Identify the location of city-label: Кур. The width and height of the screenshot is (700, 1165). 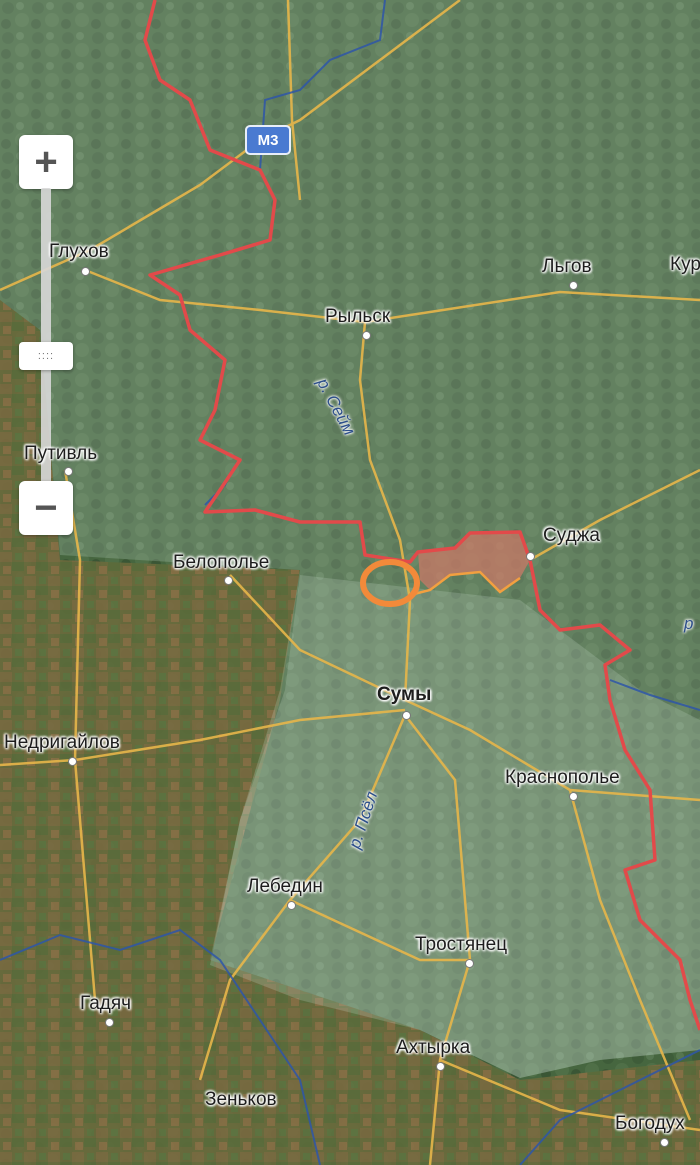
(685, 264).